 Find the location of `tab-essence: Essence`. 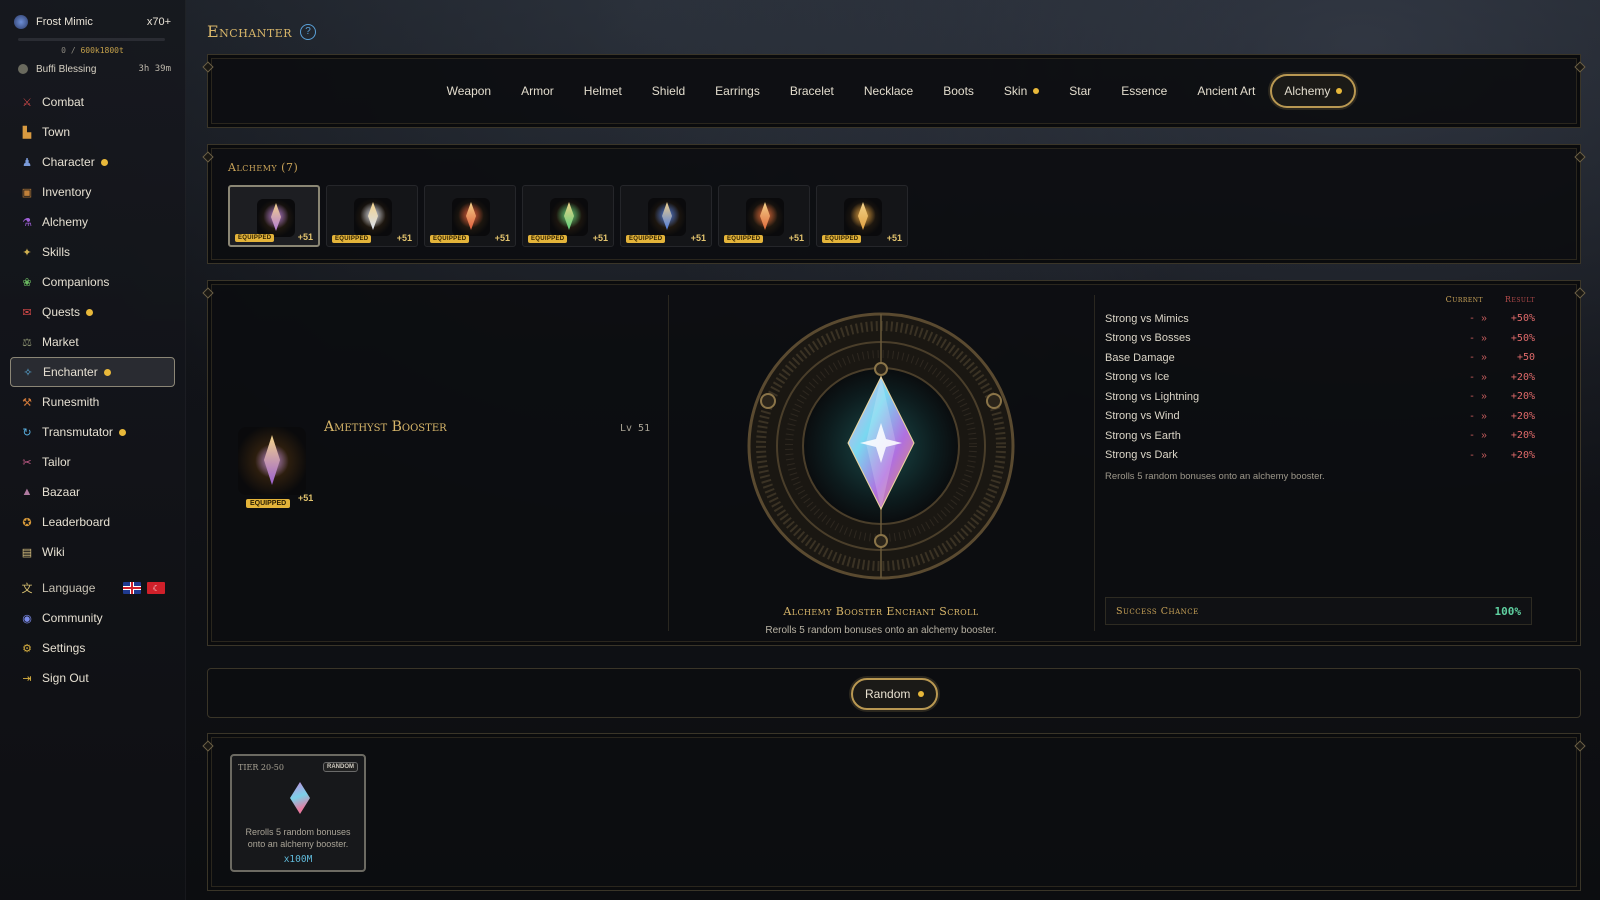

tab-essence: Essence is located at coordinates (1144, 91).